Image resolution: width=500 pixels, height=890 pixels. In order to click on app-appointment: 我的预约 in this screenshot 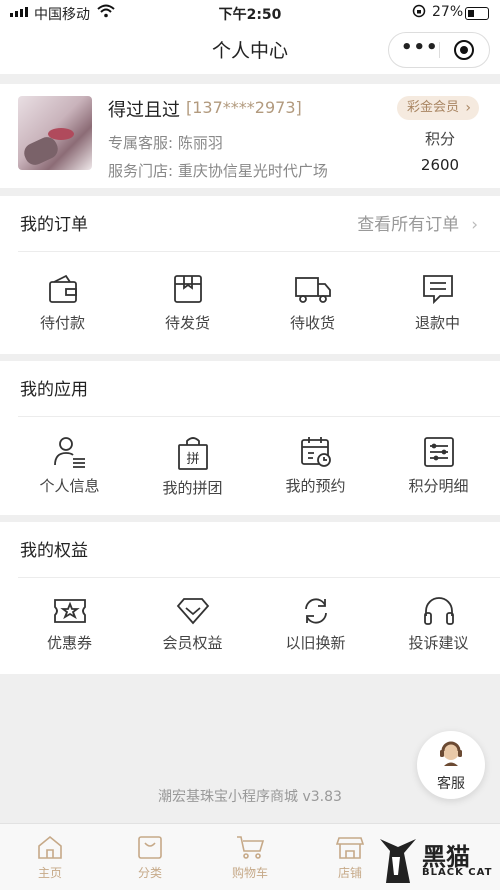, I will do `click(315, 465)`.